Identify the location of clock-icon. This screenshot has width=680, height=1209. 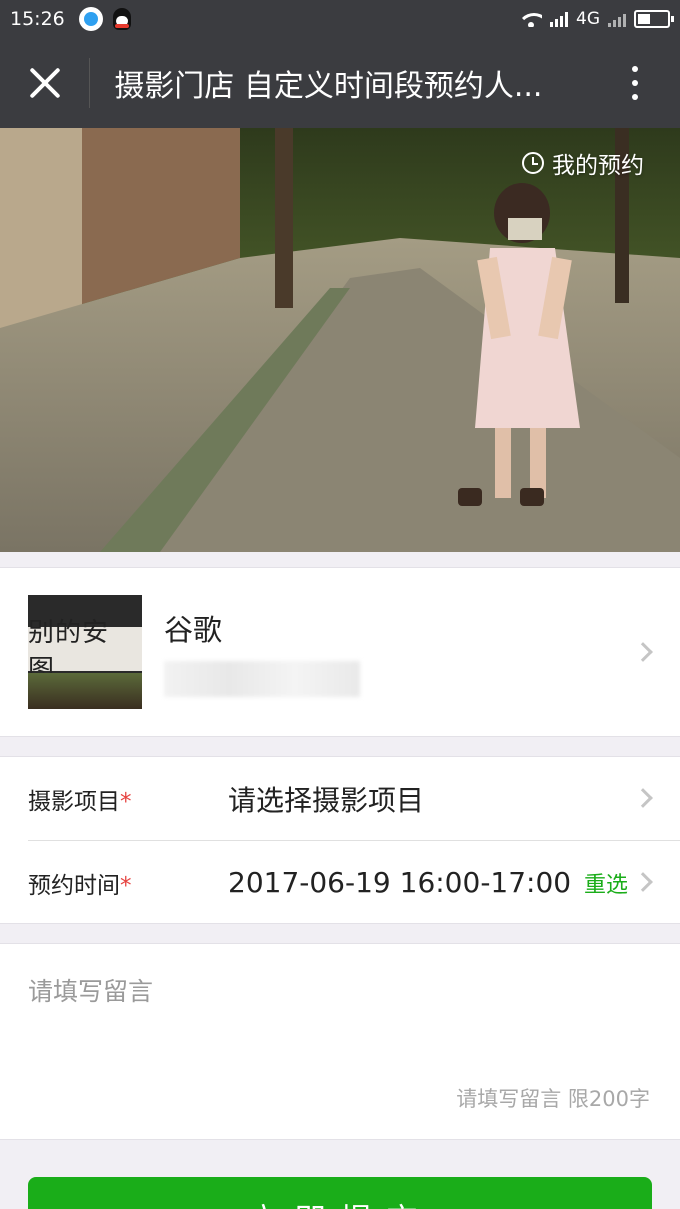
(533, 163).